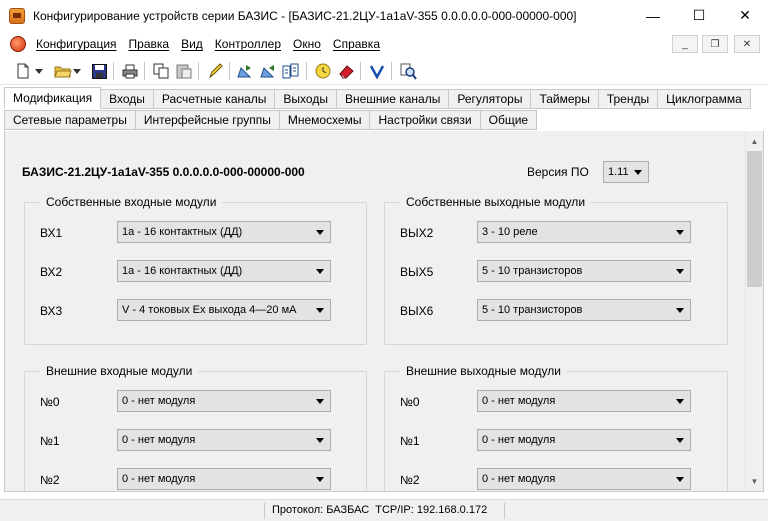 This screenshot has width=768, height=521. Describe the element at coordinates (17, 15) in the screenshot. I see `app-logo-icon` at that location.